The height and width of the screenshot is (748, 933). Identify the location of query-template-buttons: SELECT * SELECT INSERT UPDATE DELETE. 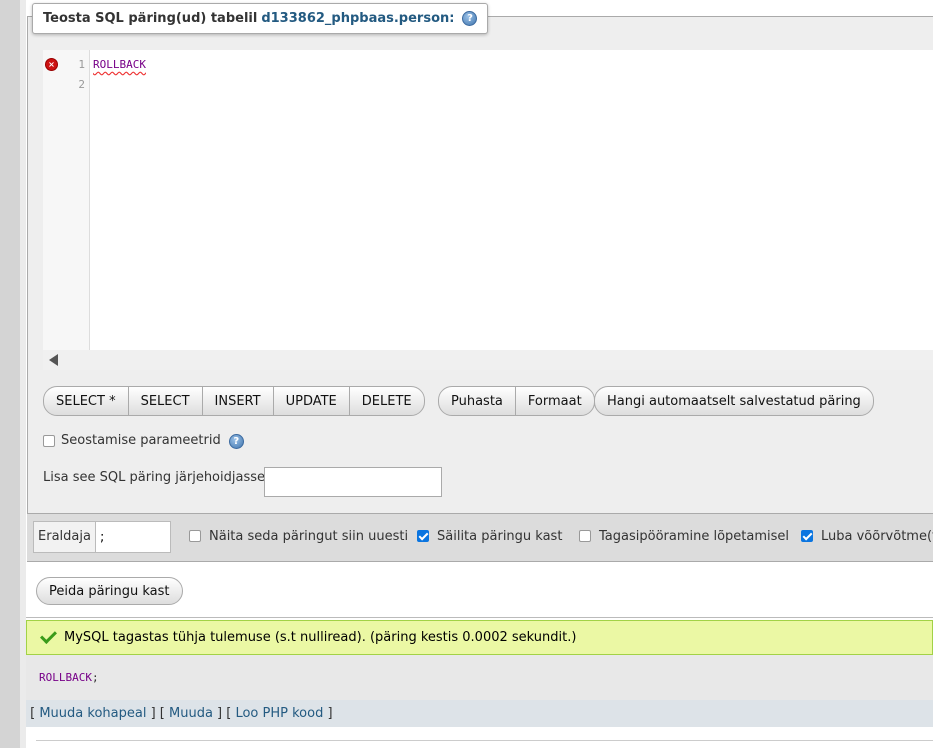
(234, 401).